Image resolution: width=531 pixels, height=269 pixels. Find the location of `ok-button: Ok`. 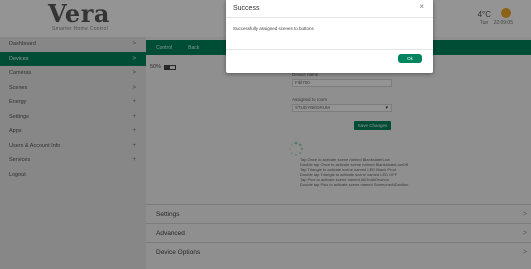

ok-button: Ok is located at coordinates (410, 58).